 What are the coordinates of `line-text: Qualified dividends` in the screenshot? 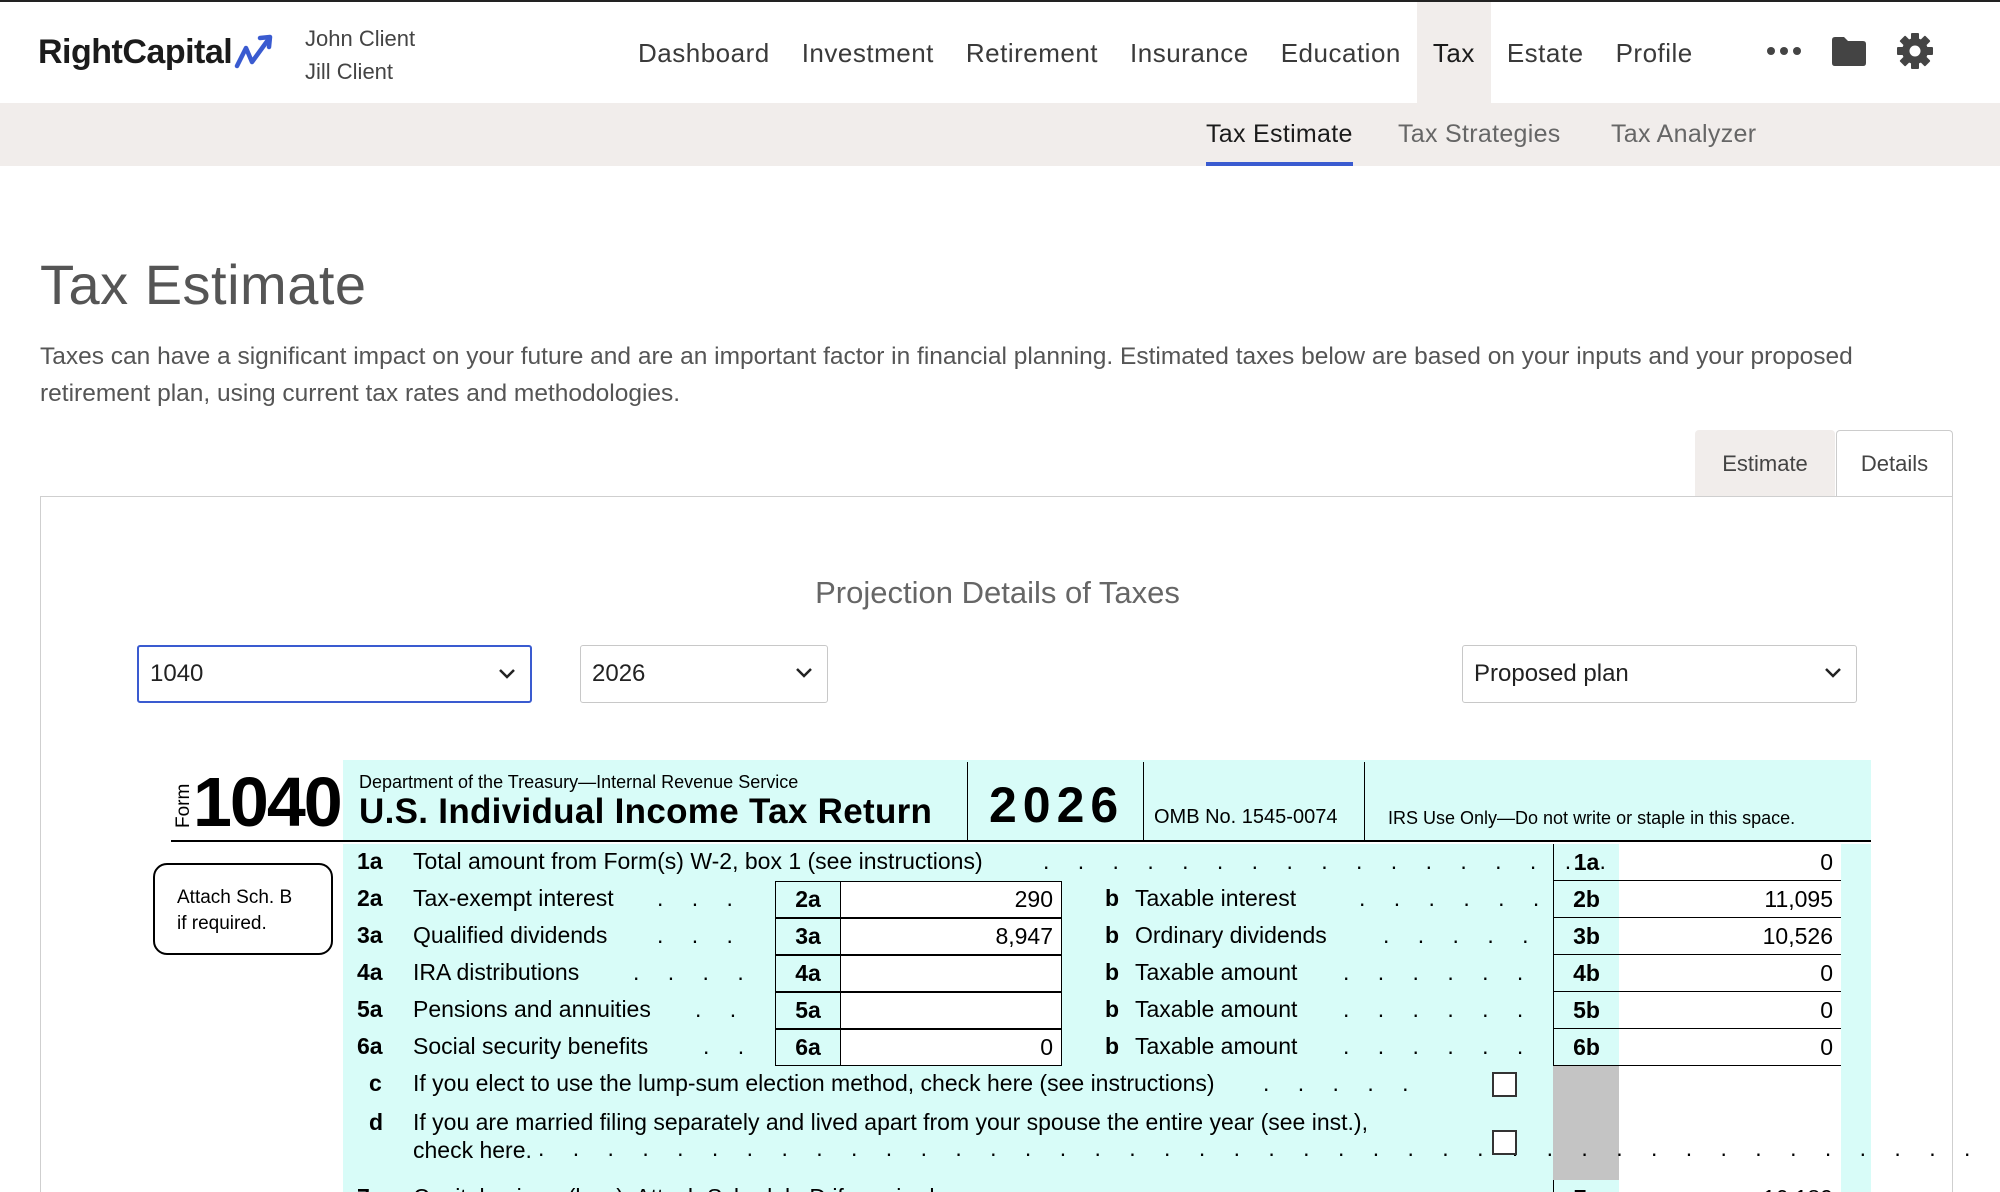 It's located at (510, 935).